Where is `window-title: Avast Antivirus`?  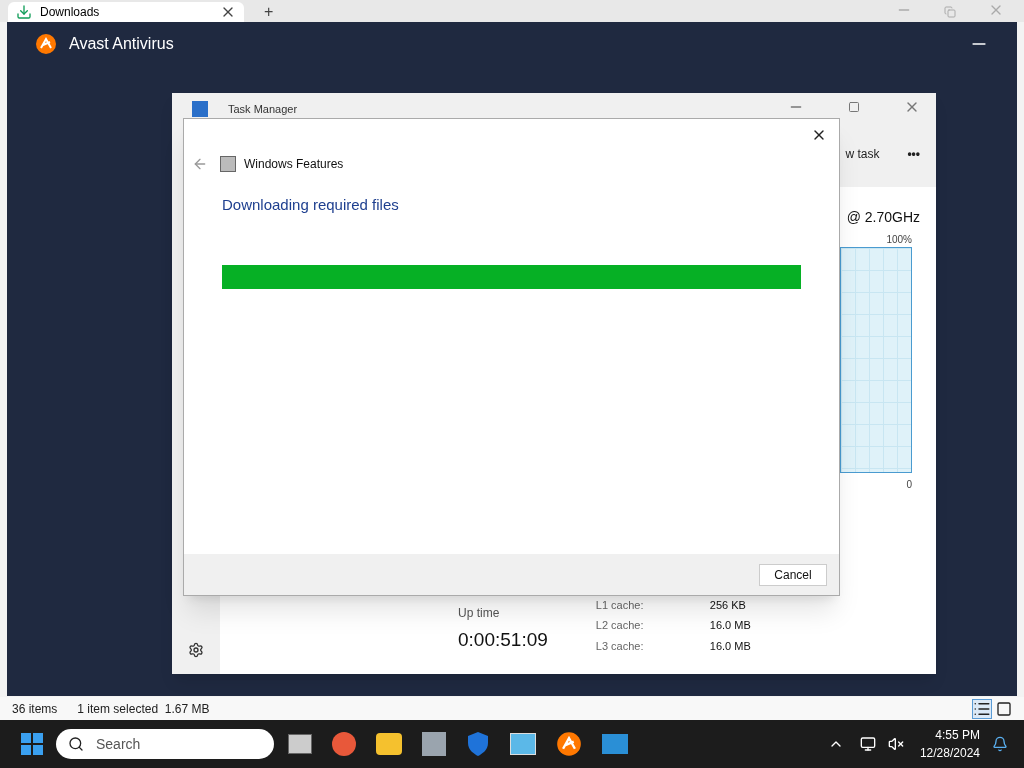 window-title: Avast Antivirus is located at coordinates (121, 44).